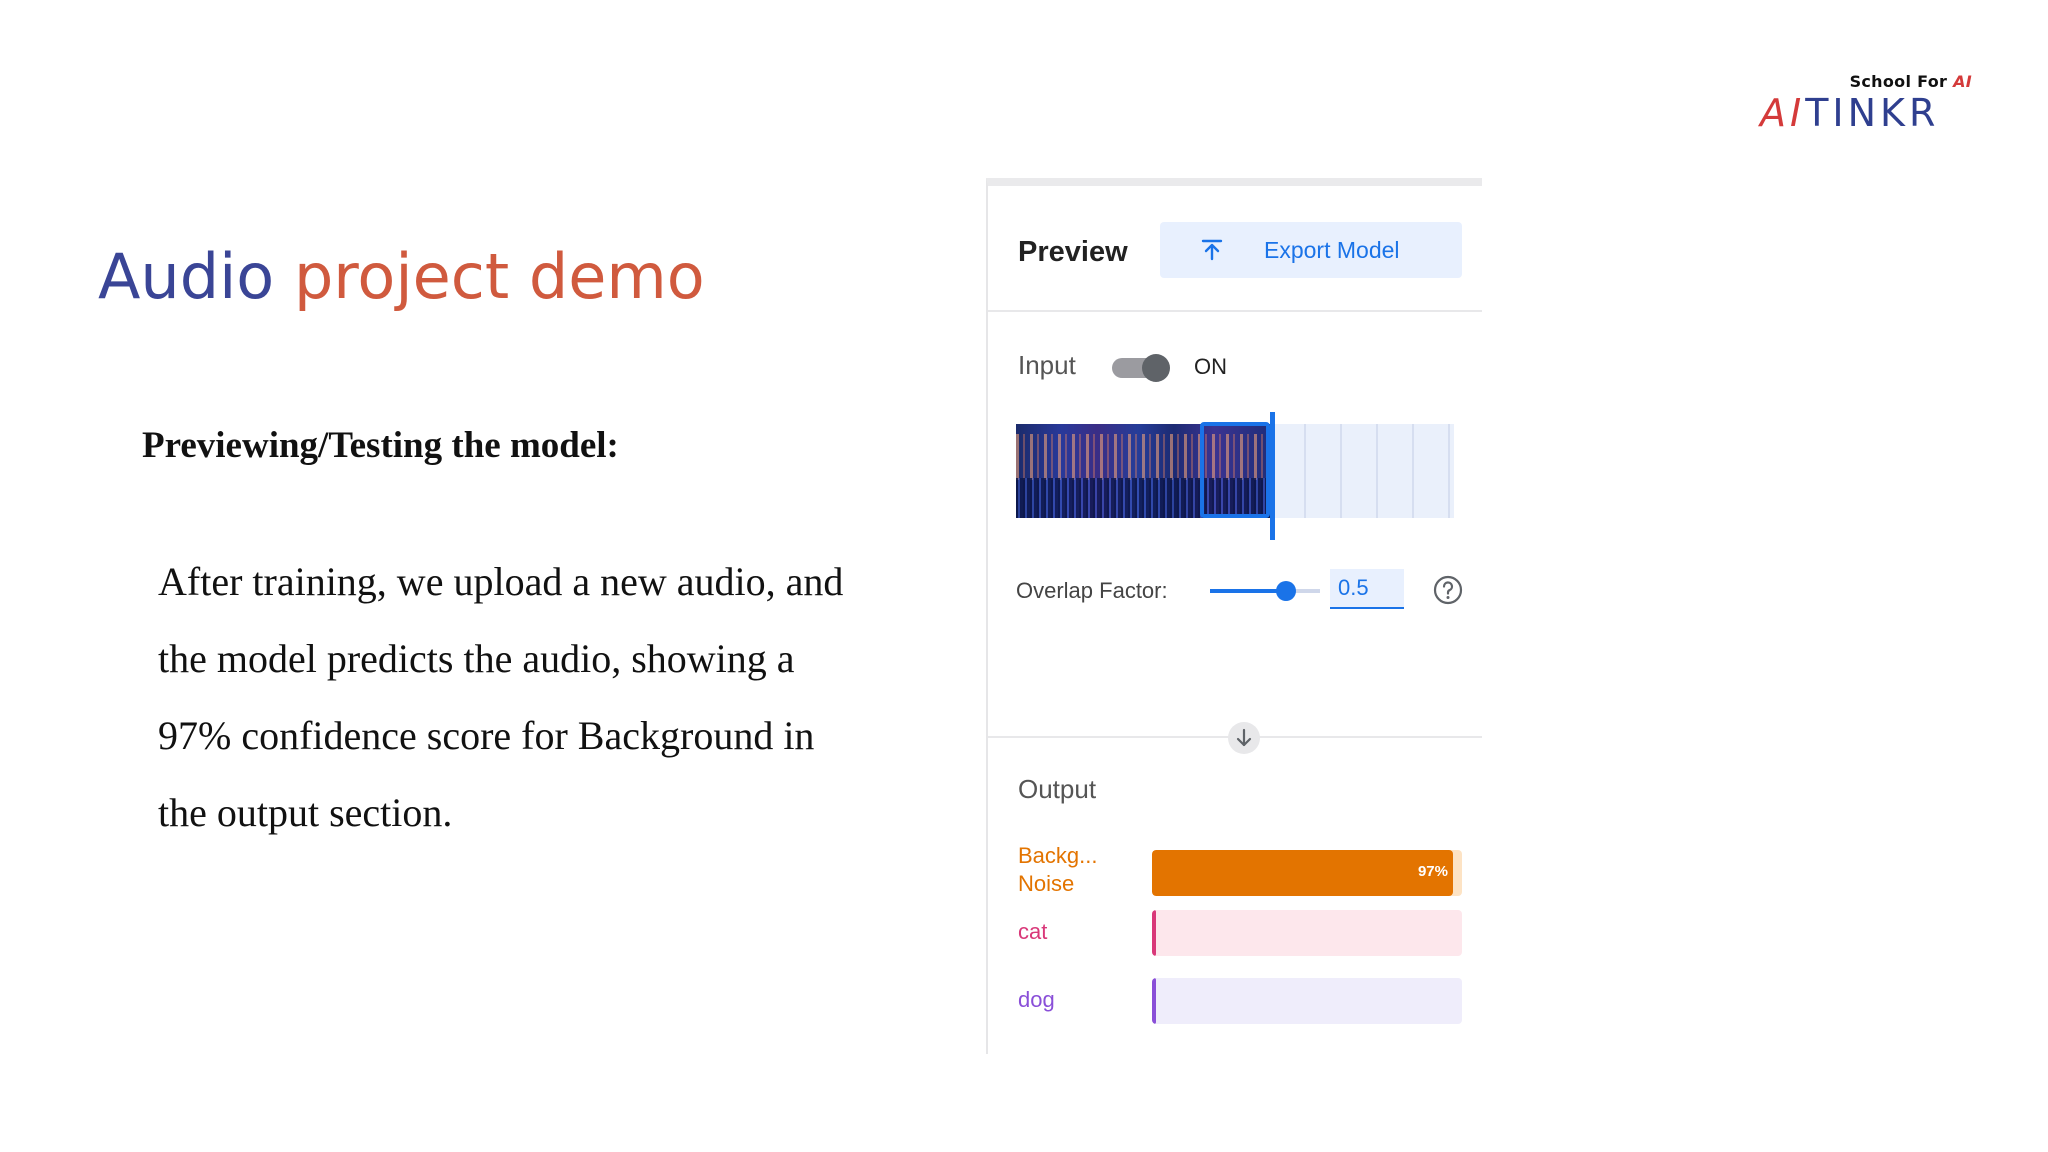 The height and width of the screenshot is (1152, 2048). I want to click on confidence-bar: 97%, so click(1307, 873).